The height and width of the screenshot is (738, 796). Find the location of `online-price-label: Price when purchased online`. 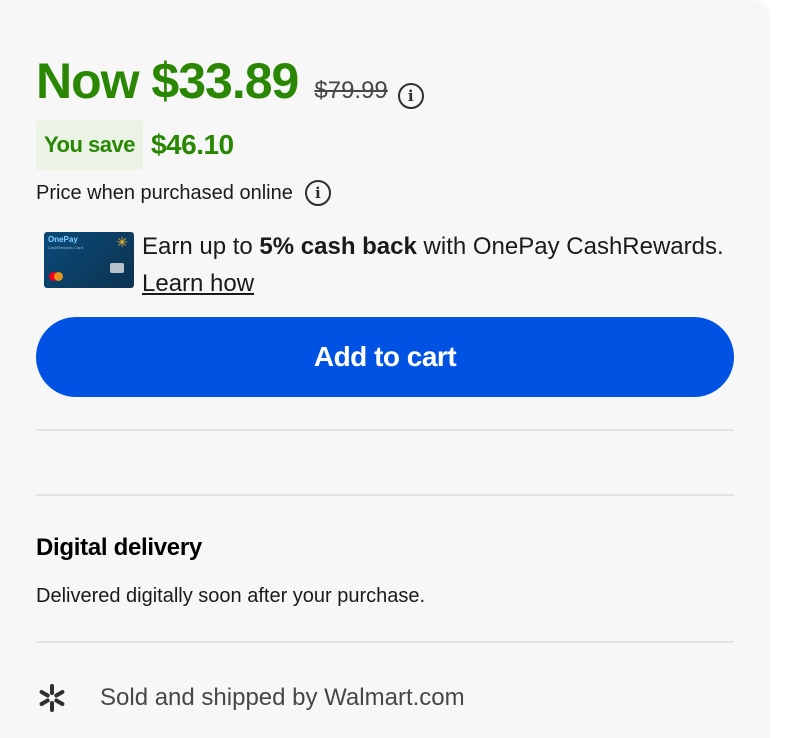

online-price-label: Price when purchased online is located at coordinates (164, 192).